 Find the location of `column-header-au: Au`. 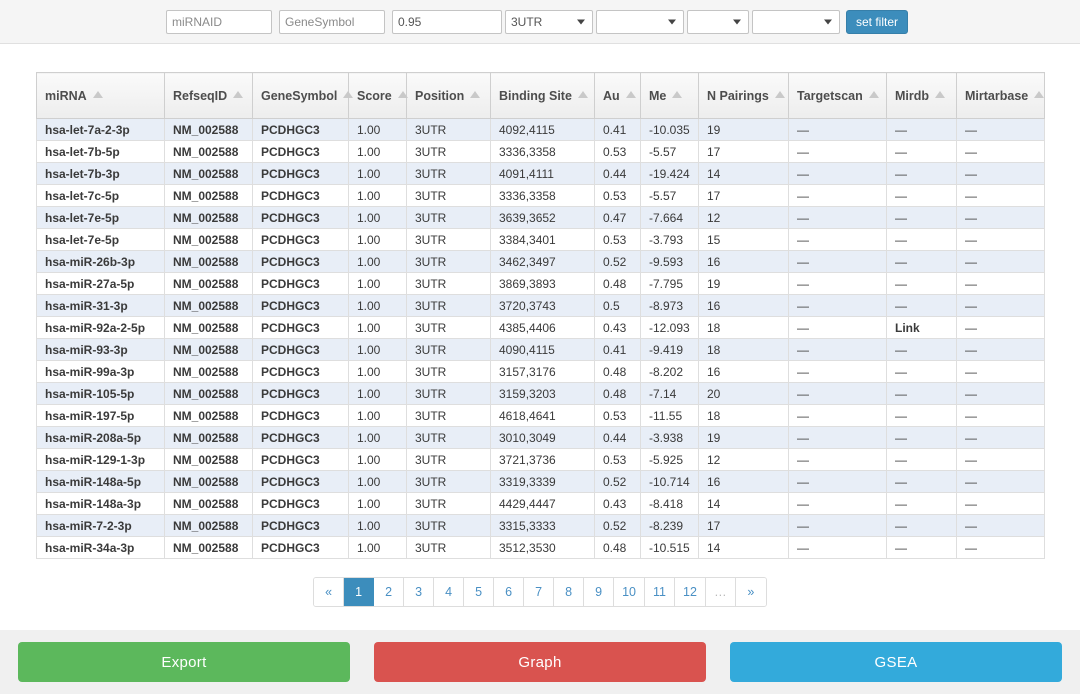

column-header-au: Au is located at coordinates (617, 95).